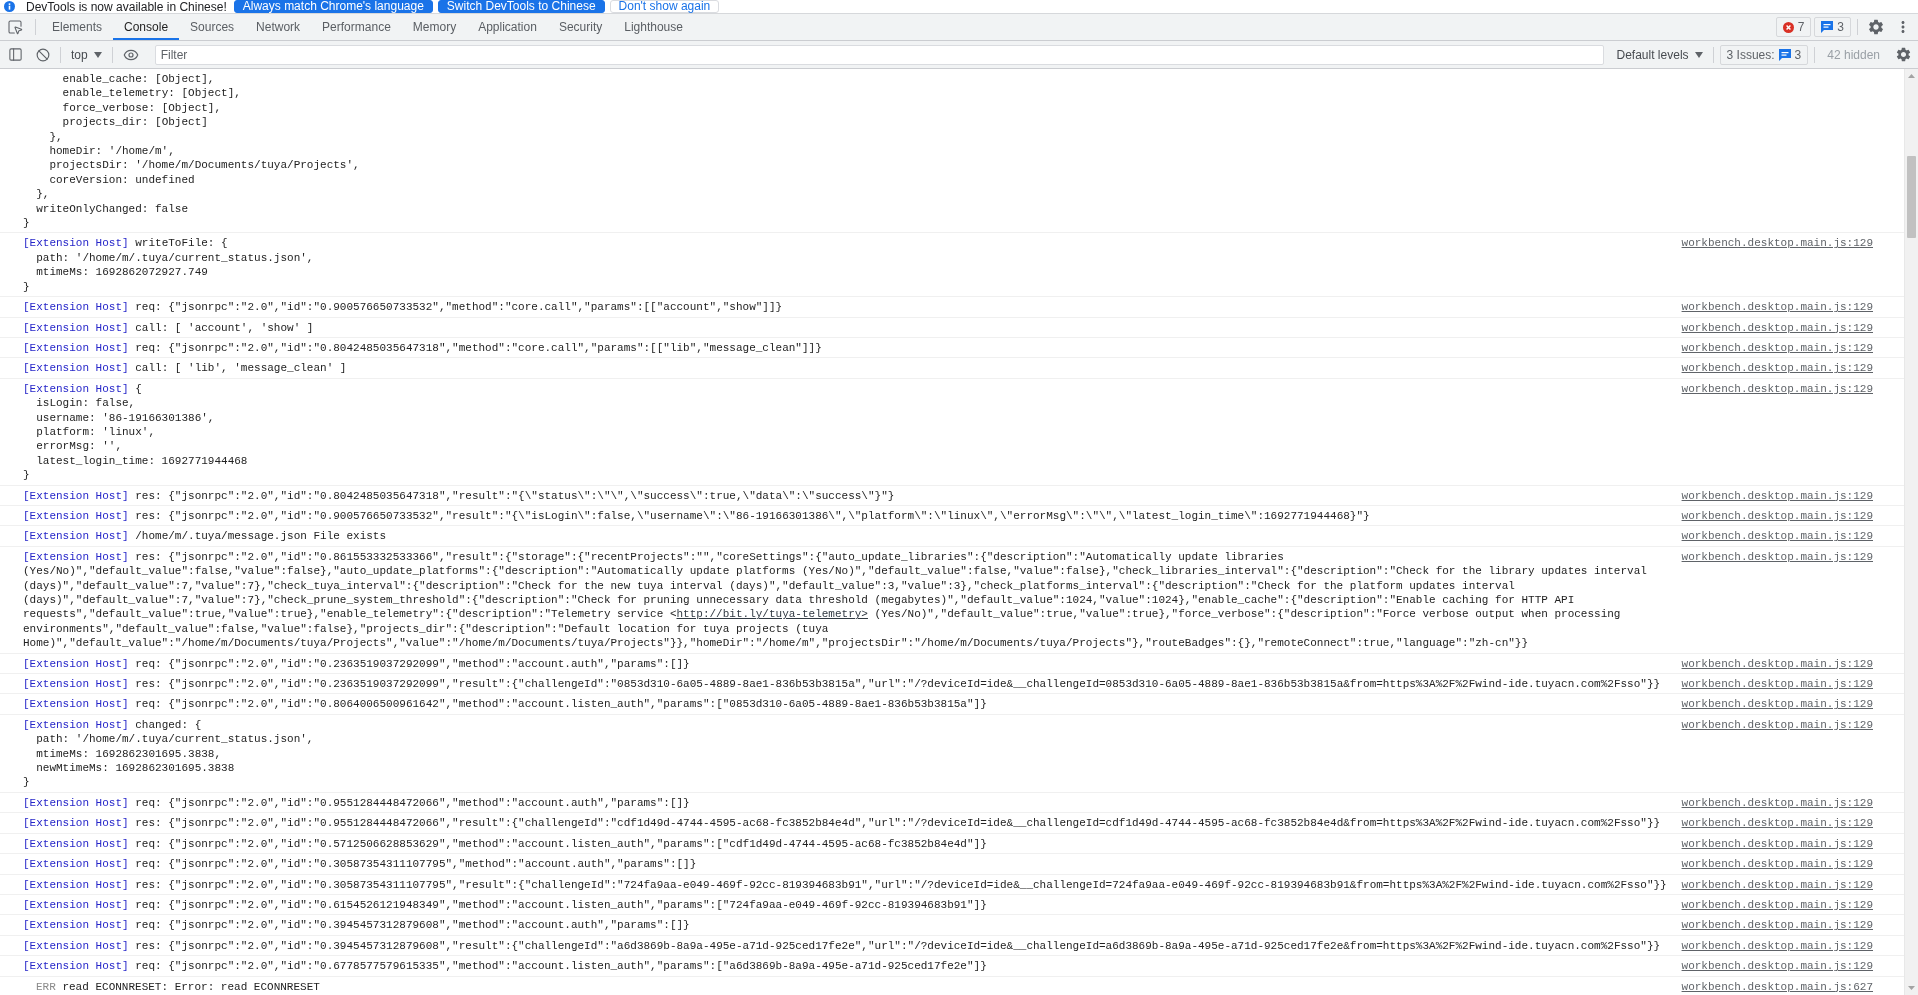 This screenshot has height=995, width=1918. I want to click on console-message: [Extension Host] req: {"jsonrpc":"2.0","id":"0.6778577579615335","method":"account.listen_auth","params":["a6d3869b-8a9a-495e-a71d-925ced17fe2e"]}, so click(505, 966).